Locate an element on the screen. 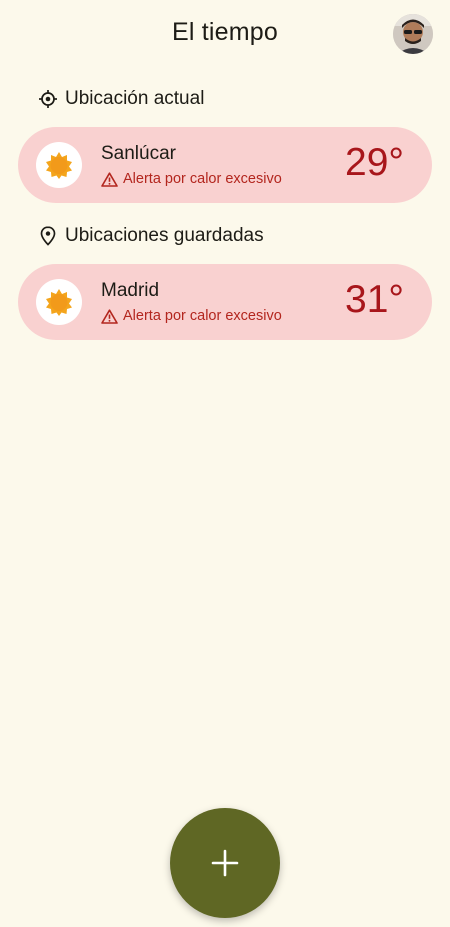 The height and width of the screenshot is (927, 450). city-name: Sanlúcar is located at coordinates (138, 153).